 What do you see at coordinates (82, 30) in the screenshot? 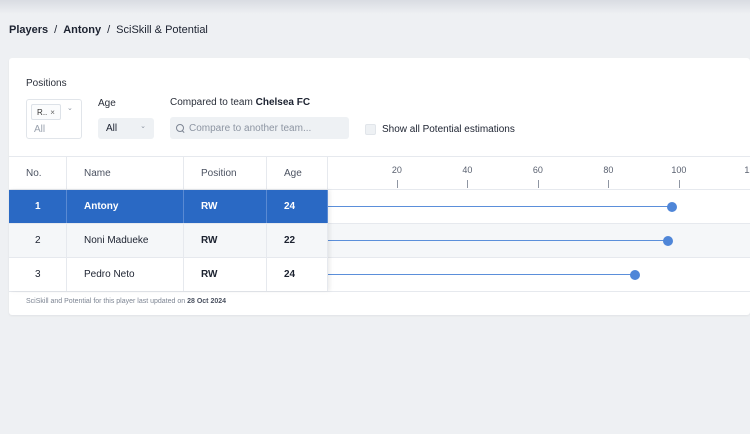
I see `breadcrumb-player: Antony` at bounding box center [82, 30].